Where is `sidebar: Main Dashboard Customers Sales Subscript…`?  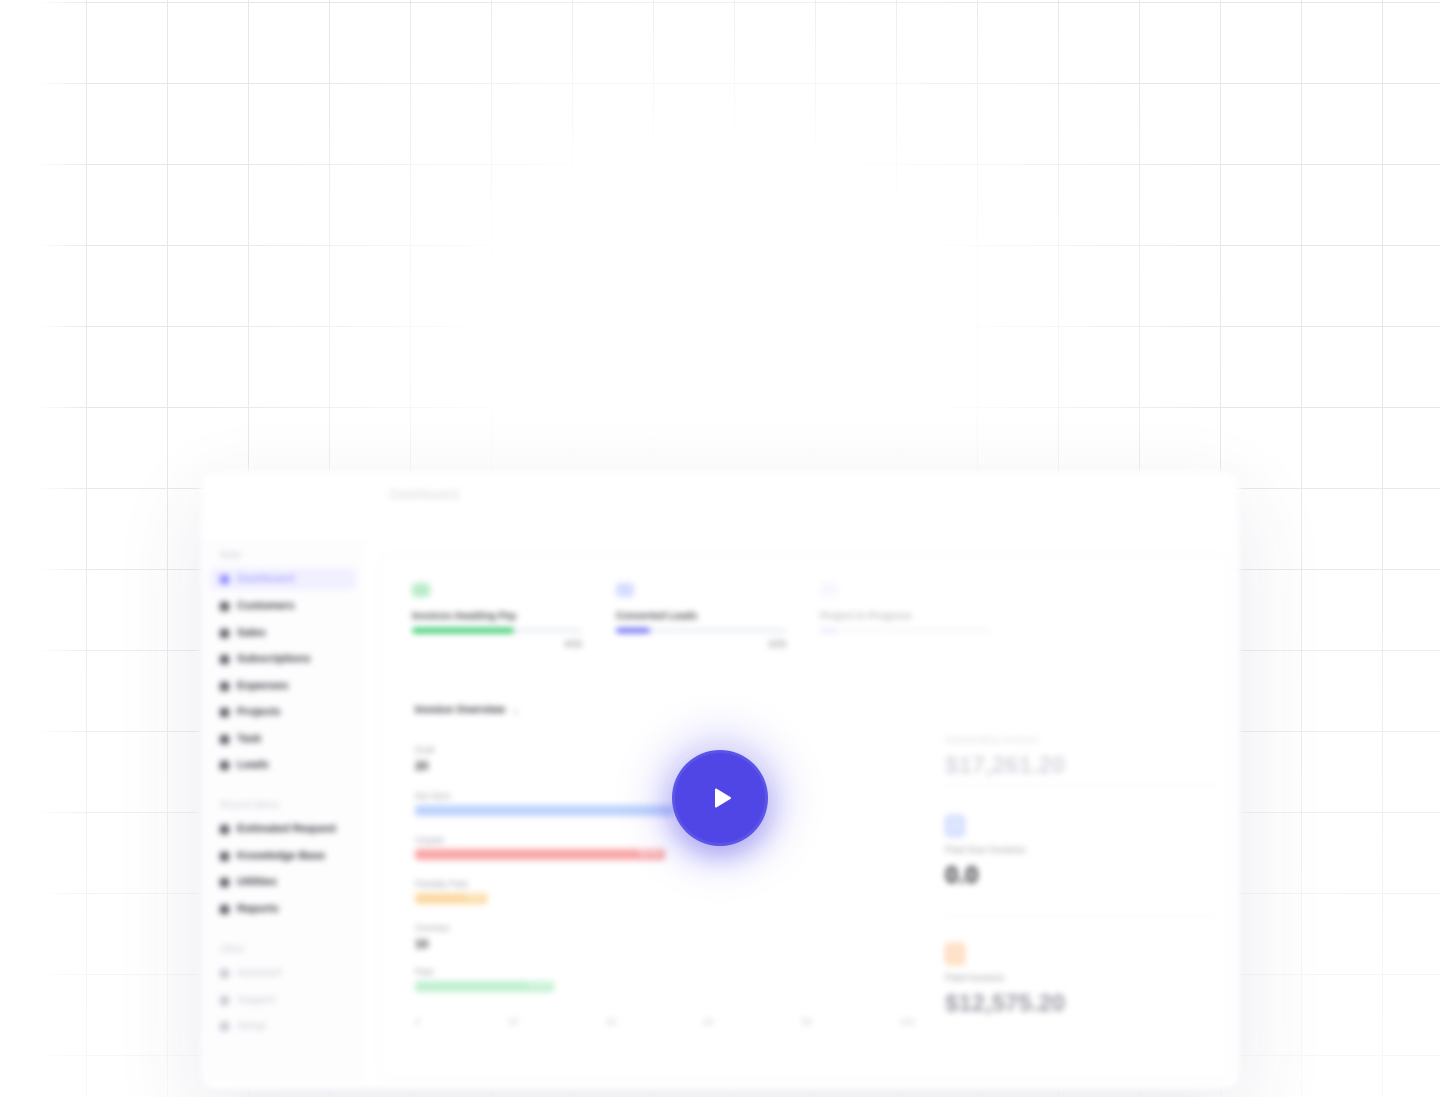
sidebar: Main Dashboard Customers Sales Subscript… is located at coordinates (282, 810).